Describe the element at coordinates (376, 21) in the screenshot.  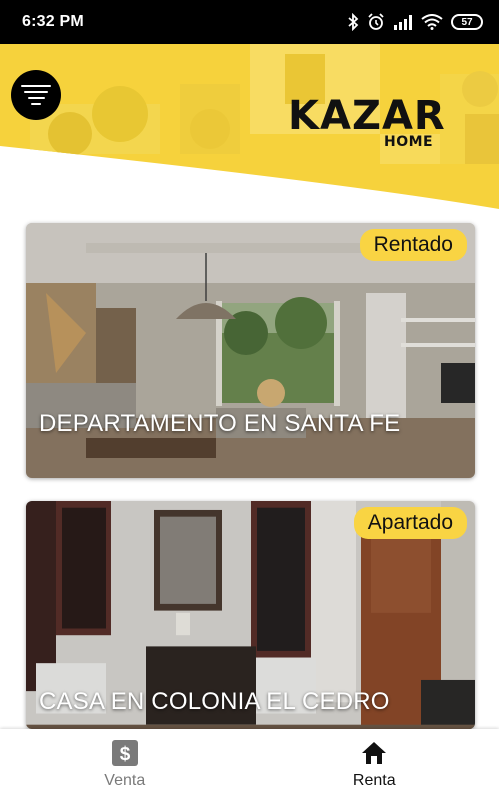
I see `alarm-icon` at that location.